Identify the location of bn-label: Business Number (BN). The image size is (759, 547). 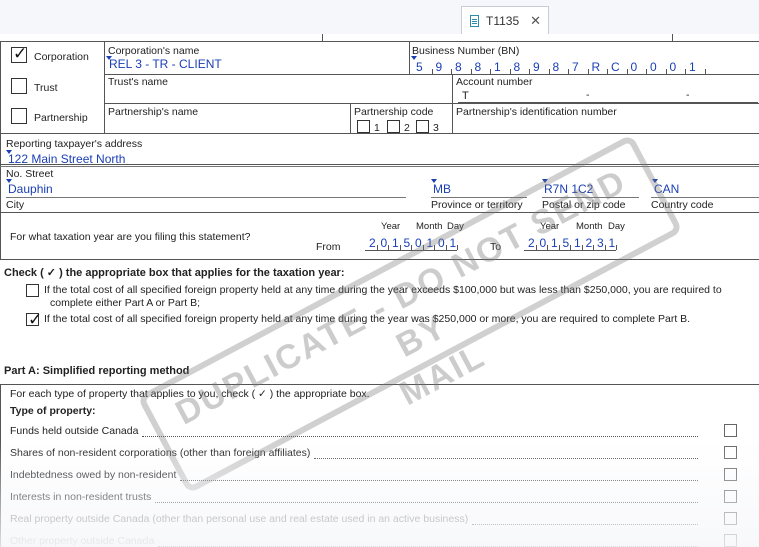
(466, 51).